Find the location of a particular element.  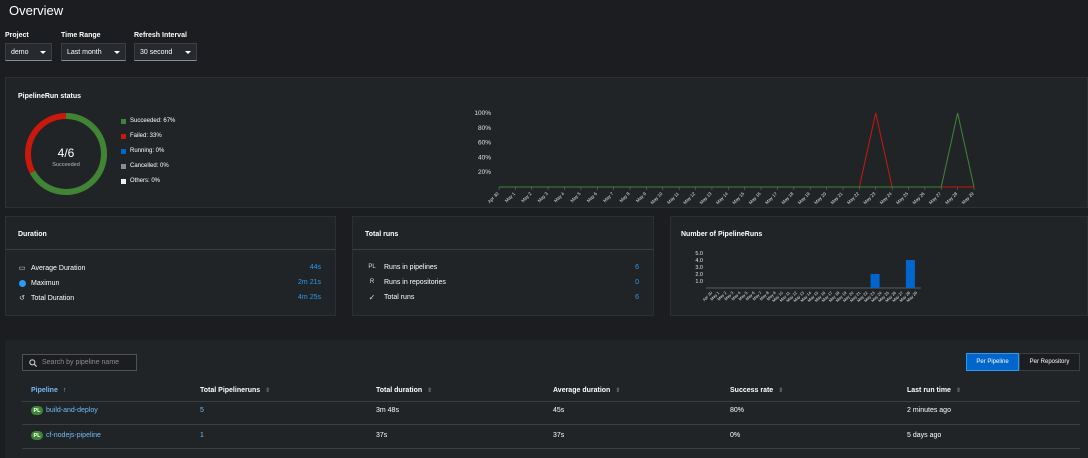

refresh-interval-label: Refresh Interval is located at coordinates (160, 35).